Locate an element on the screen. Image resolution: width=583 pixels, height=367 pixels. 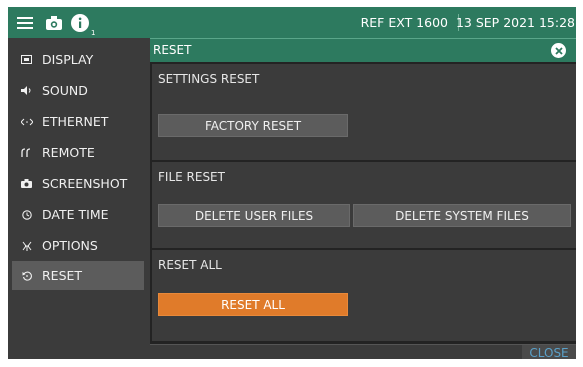
sidebar-item-label: DATE TIME is located at coordinates (75, 214).